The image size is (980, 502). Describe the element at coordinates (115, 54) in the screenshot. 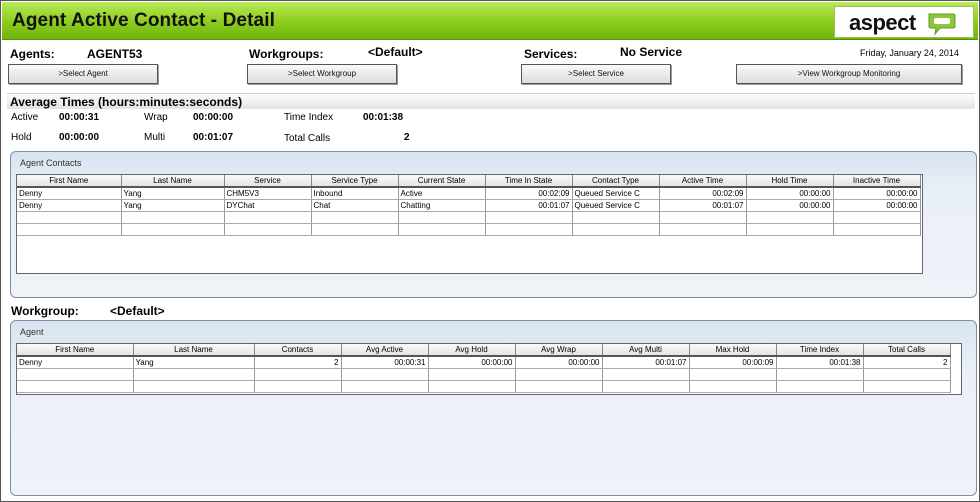

I see `agents-value: AGENT53` at that location.